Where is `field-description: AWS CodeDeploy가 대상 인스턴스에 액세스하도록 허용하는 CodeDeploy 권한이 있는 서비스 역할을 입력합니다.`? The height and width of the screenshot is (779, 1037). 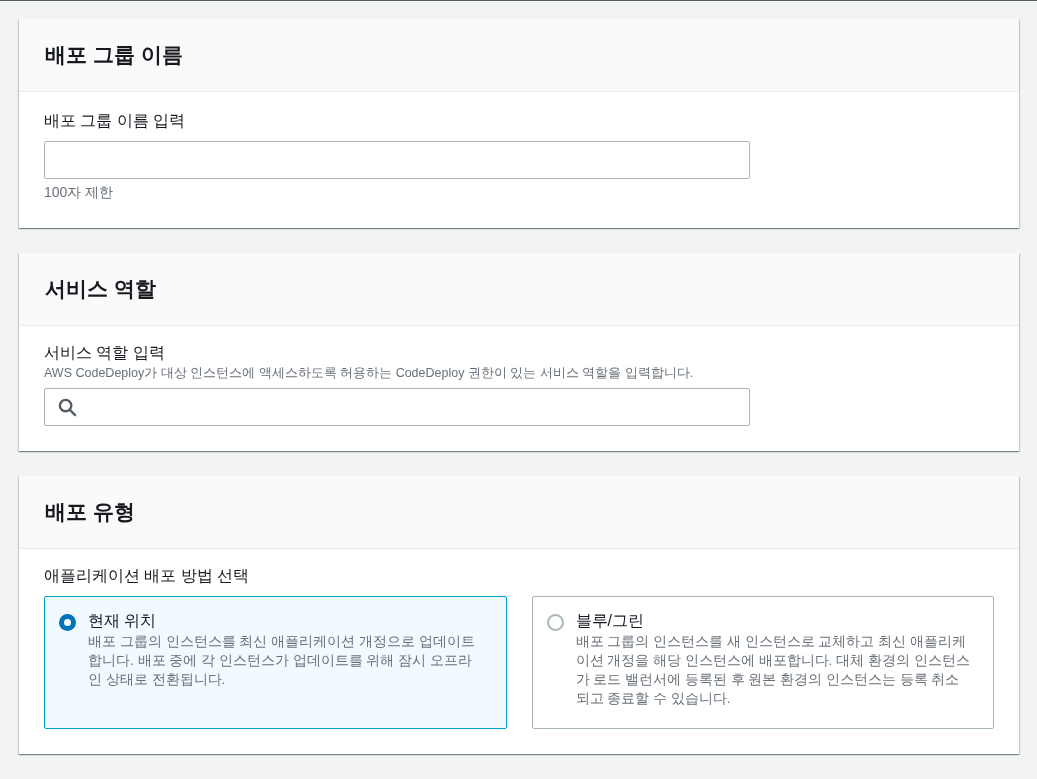
field-description: AWS CodeDeploy가 대상 인스턴스에 액세스하도록 허용하는 CodeDeploy 권한이 있는 서비스 역할을 입력합니다. is located at coordinates (369, 373).